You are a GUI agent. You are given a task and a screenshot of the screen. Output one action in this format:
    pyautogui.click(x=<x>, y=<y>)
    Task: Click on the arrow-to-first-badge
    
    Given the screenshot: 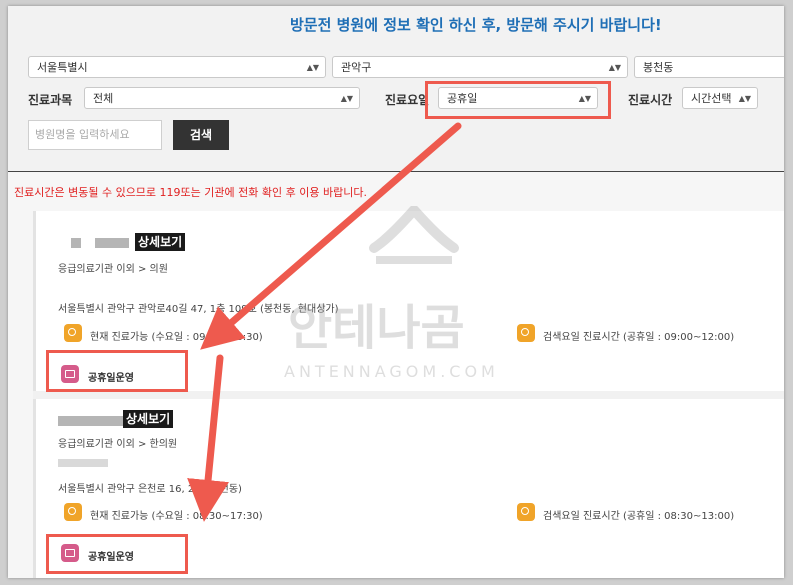 What is the action you would take?
    pyautogui.click(x=331, y=236)
    